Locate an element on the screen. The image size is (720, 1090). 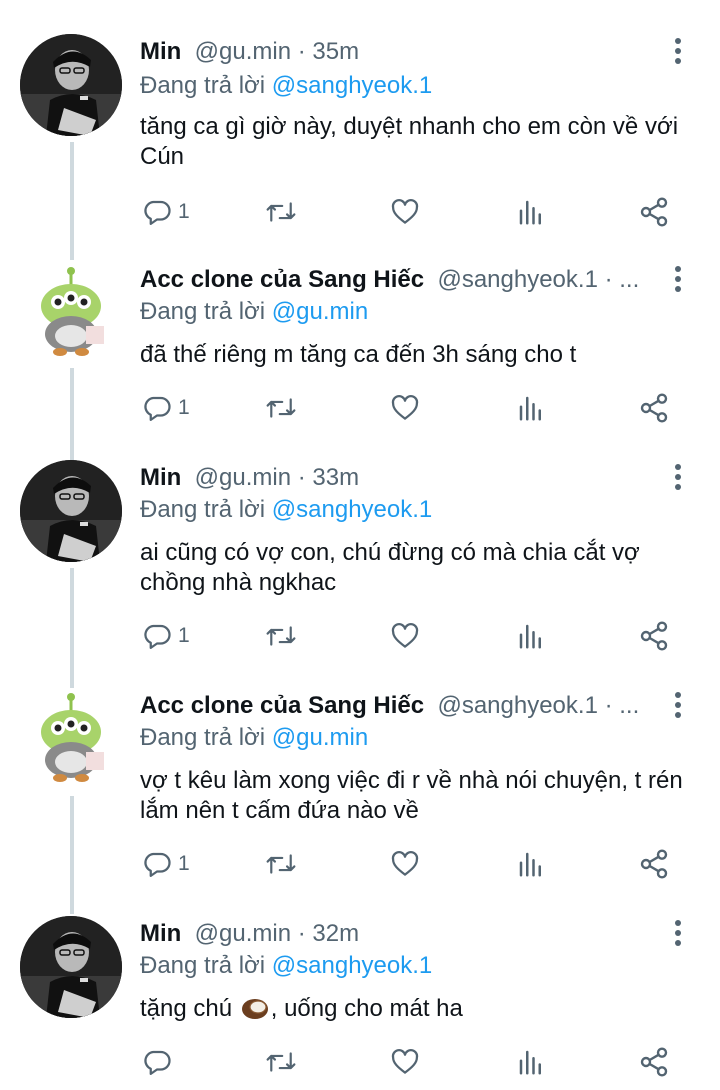
reply-button is located at coordinates (160, 1062).